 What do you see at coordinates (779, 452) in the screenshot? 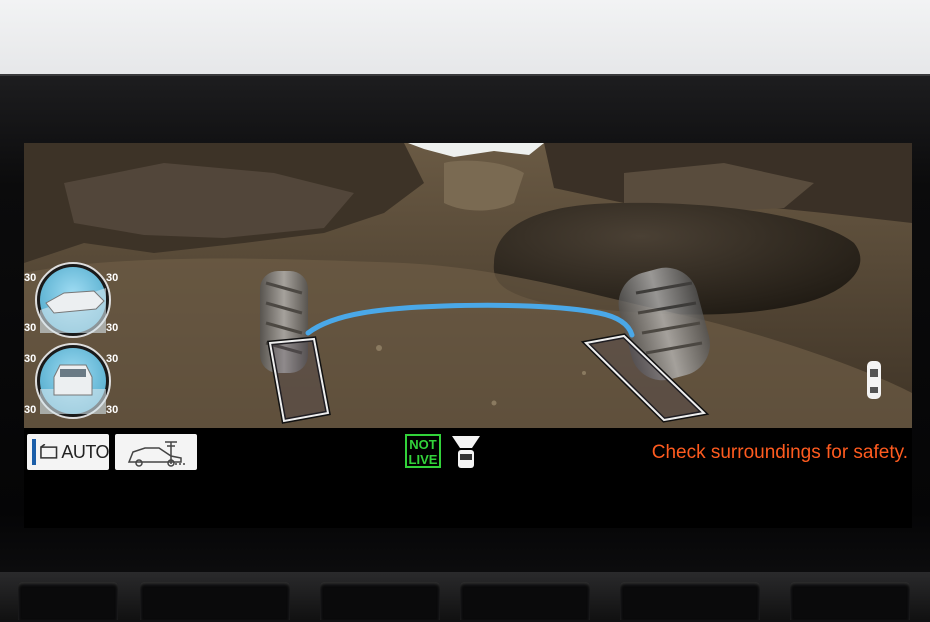
I see `safety-warning-text: Check surroundings for safety.` at bounding box center [779, 452].